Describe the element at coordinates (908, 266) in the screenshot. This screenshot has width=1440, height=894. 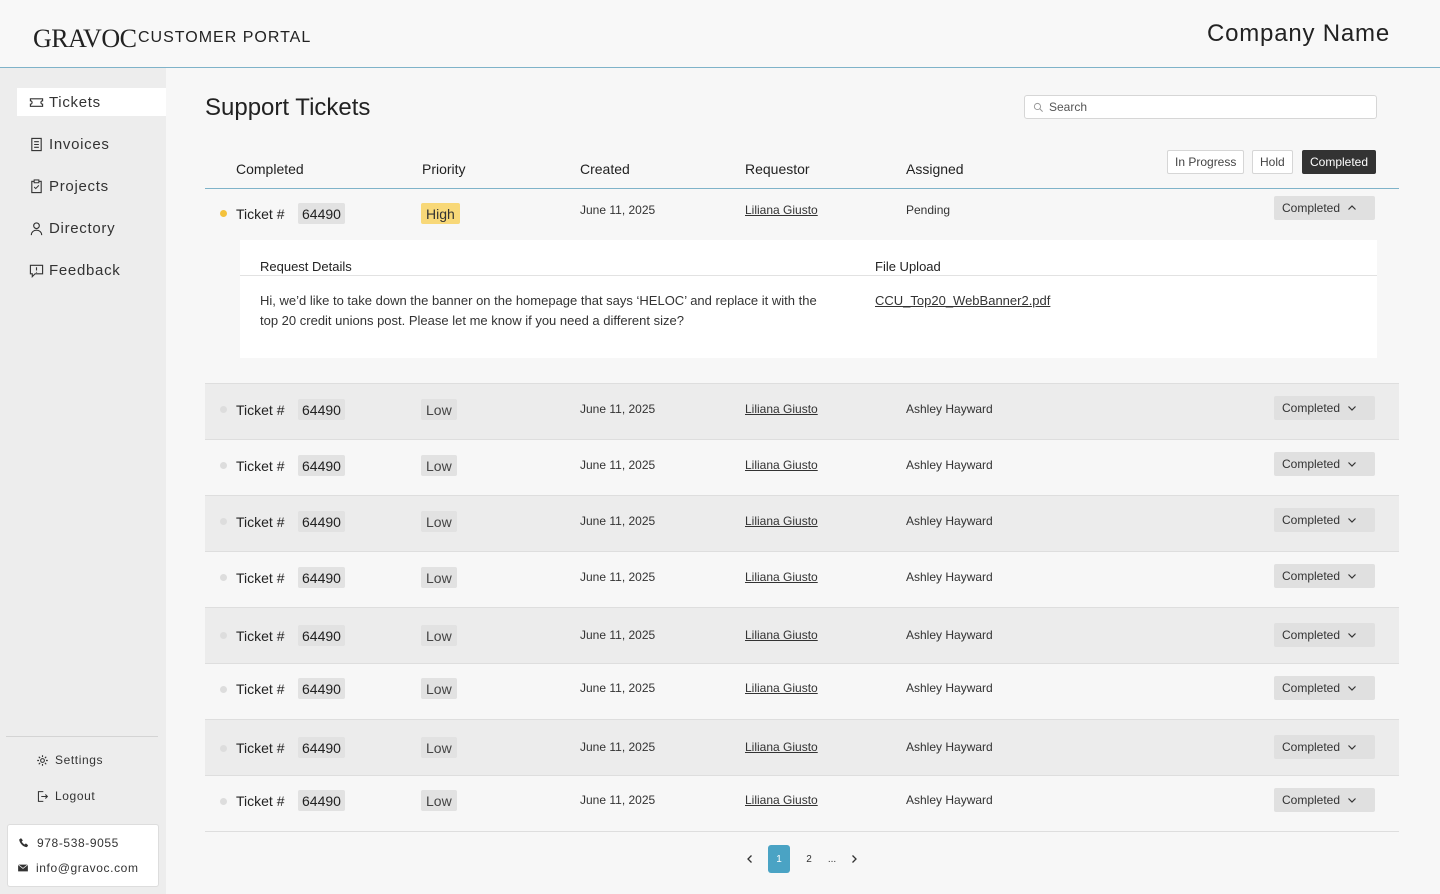
I see `file-upload-heading: File Upload` at that location.